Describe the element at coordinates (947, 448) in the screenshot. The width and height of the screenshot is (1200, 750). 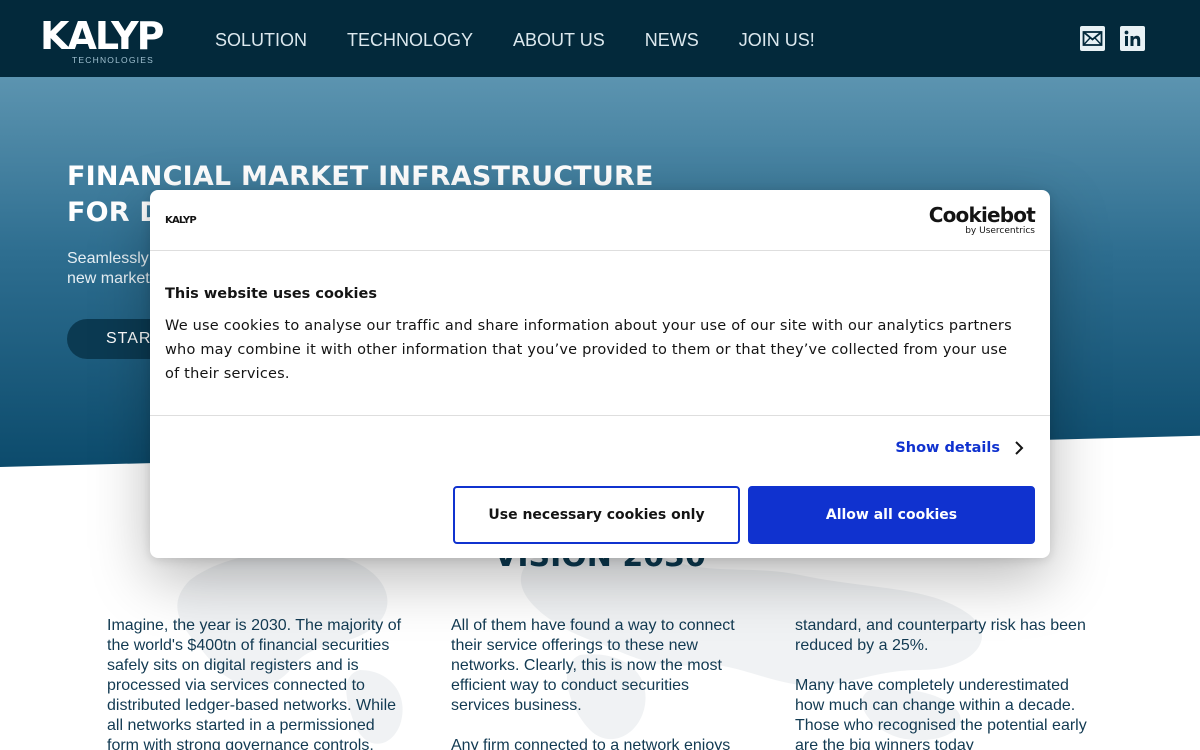
I see `show-details-label: Show details` at that location.